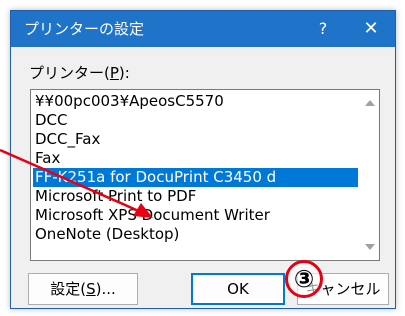  What do you see at coordinates (370, 175) in the screenshot?
I see `list-scrollbar` at bounding box center [370, 175].